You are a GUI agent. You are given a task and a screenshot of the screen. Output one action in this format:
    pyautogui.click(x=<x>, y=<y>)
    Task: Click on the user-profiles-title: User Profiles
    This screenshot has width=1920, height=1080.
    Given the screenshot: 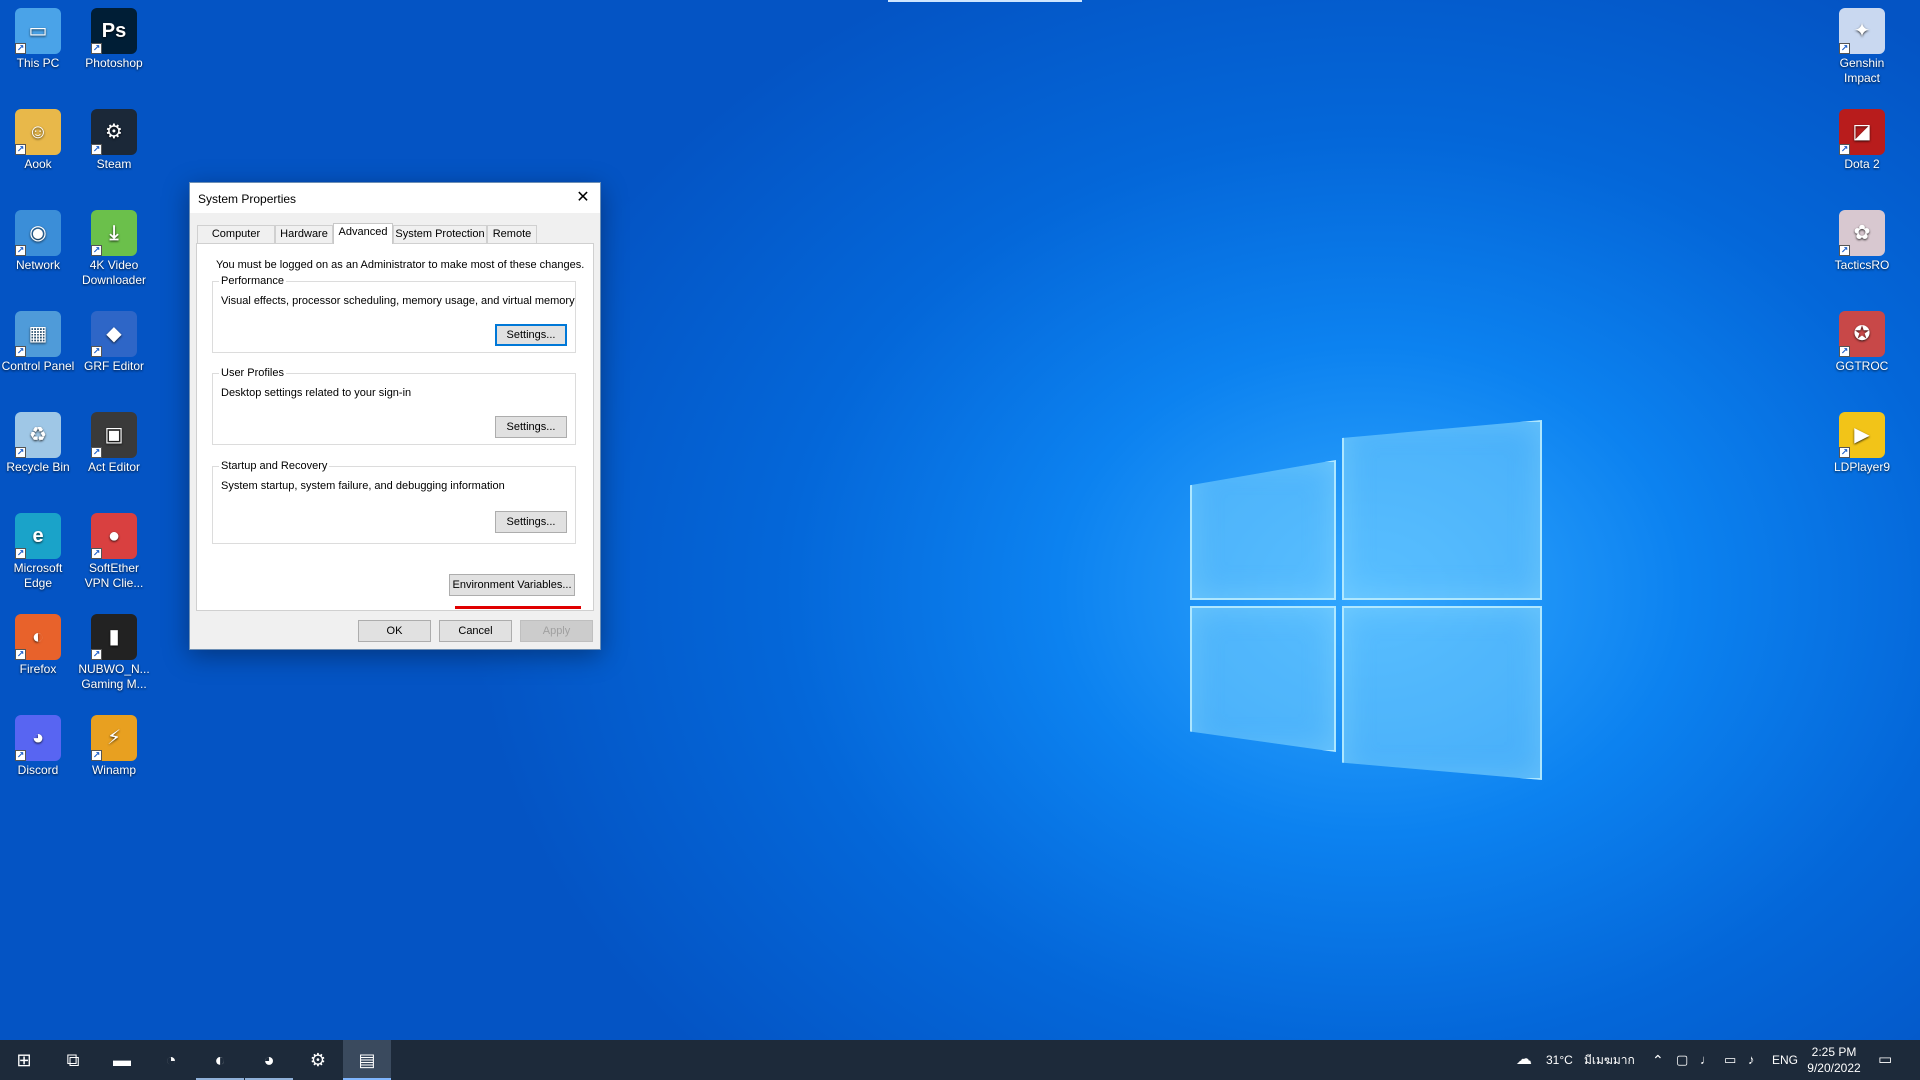 What is the action you would take?
    pyautogui.click(x=252, y=373)
    